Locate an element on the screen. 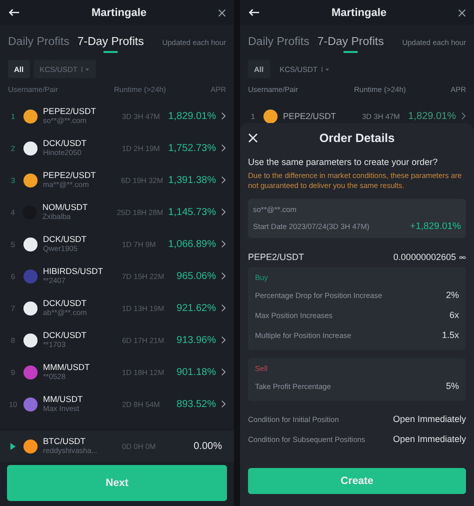  apr-value: 1,145.73% is located at coordinates (192, 212).